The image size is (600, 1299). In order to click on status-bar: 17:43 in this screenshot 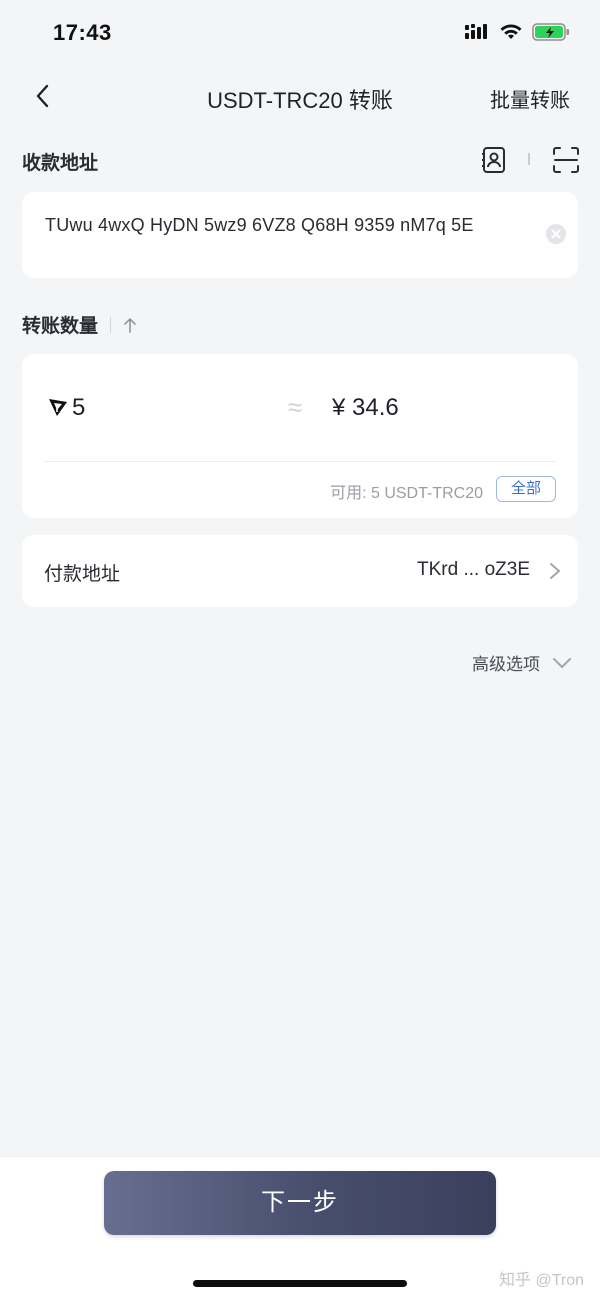, I will do `click(300, 32)`.